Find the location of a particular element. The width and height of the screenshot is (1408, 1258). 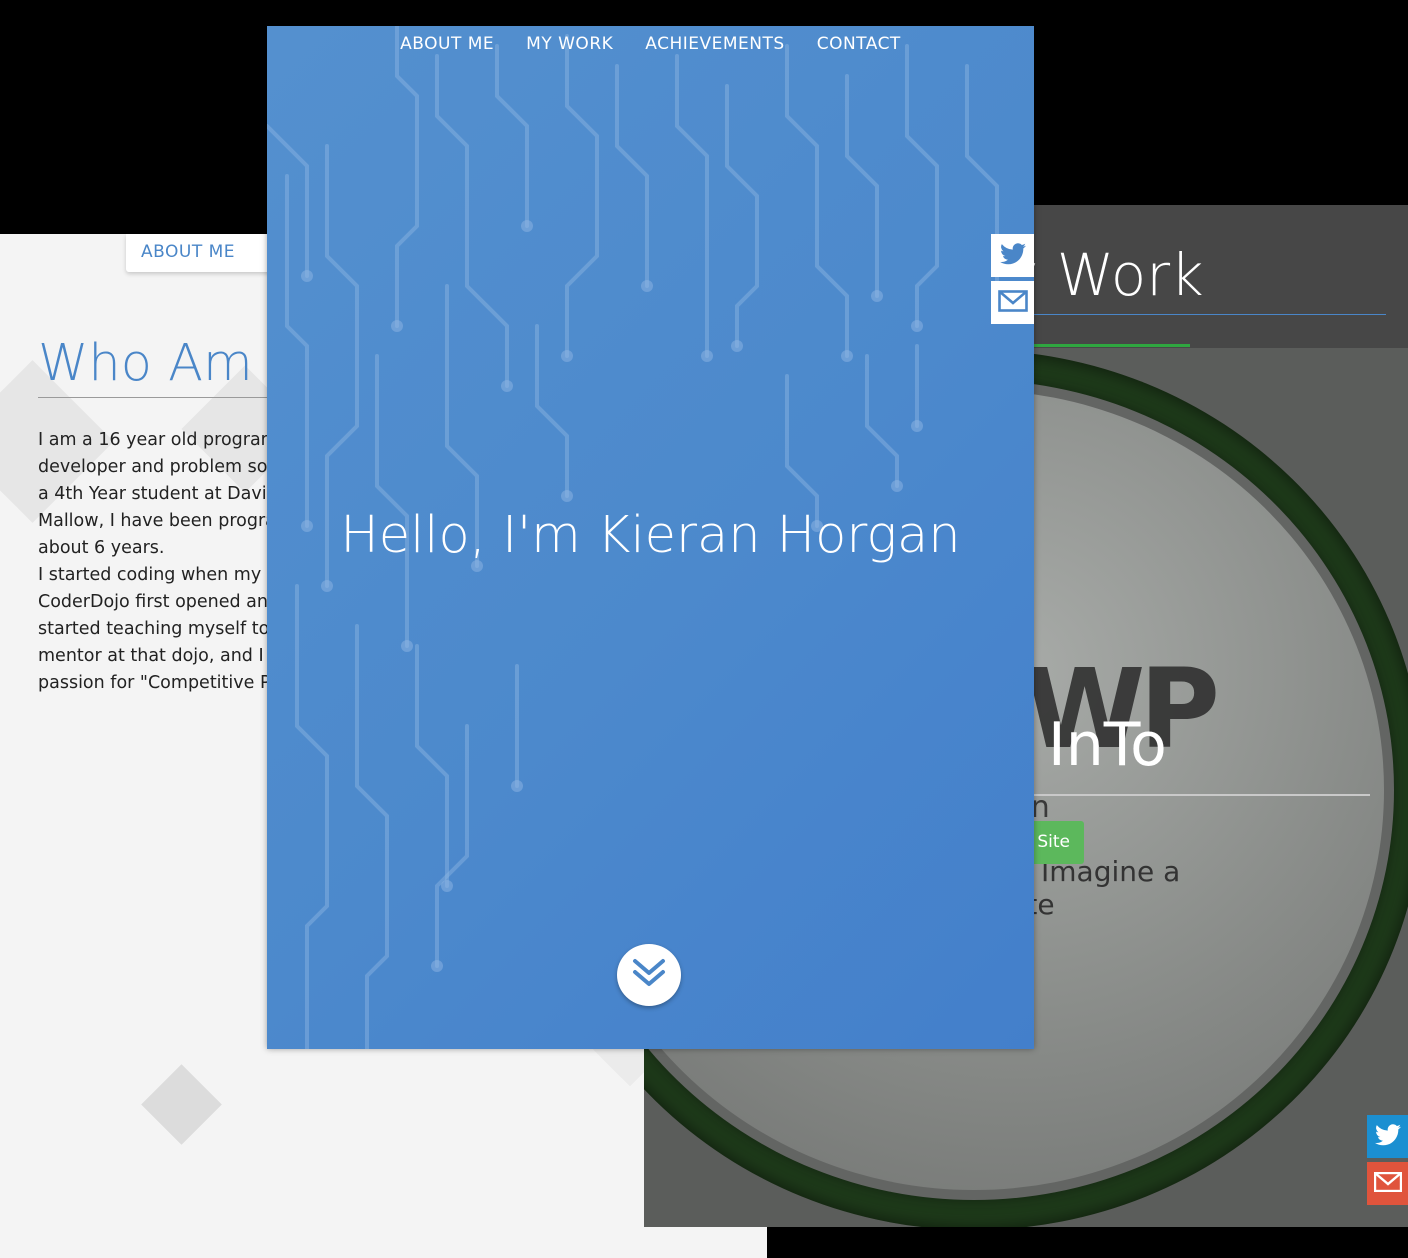

hero-navbar: ABOUT ME MY WORK ACHIEVEMENTS CONTACT is located at coordinates (650, 44).